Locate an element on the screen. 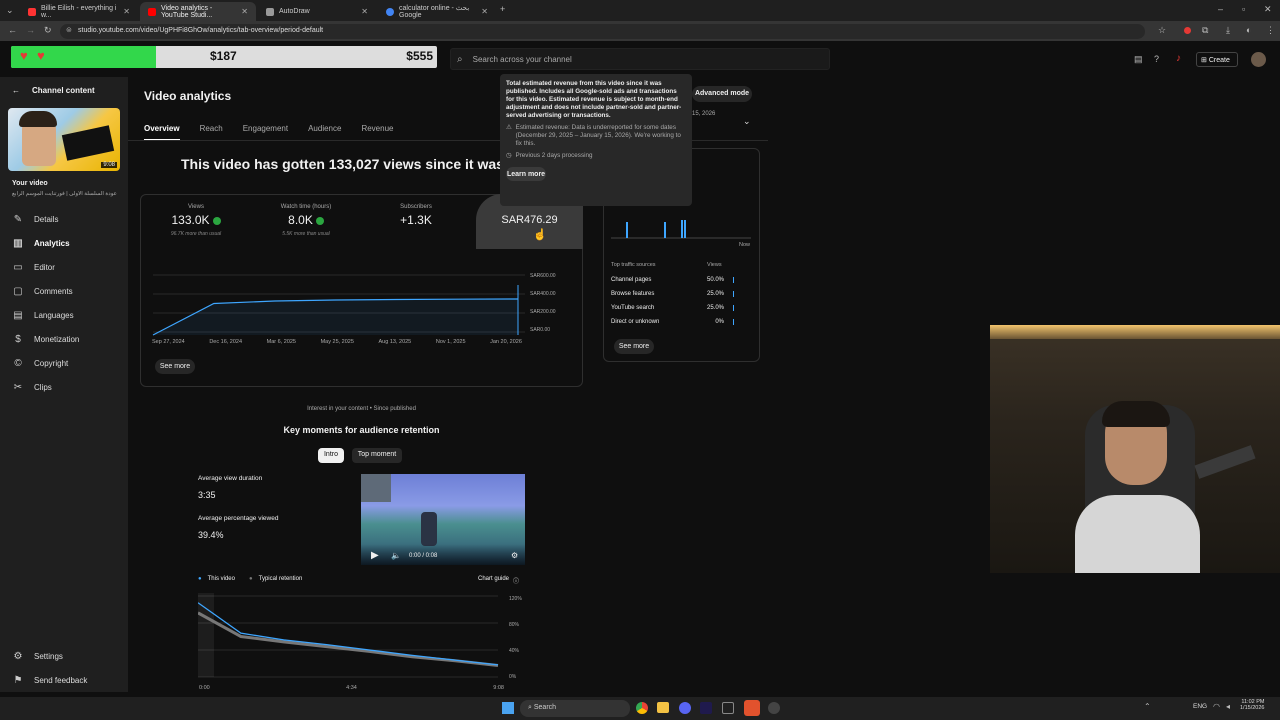  clock: 11:02 PM 1/15/2026 is located at coordinates (1252, 705).